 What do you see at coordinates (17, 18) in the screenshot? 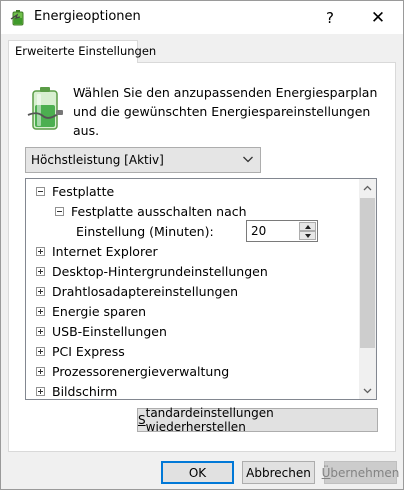
I see `power-options-icon` at bounding box center [17, 18].